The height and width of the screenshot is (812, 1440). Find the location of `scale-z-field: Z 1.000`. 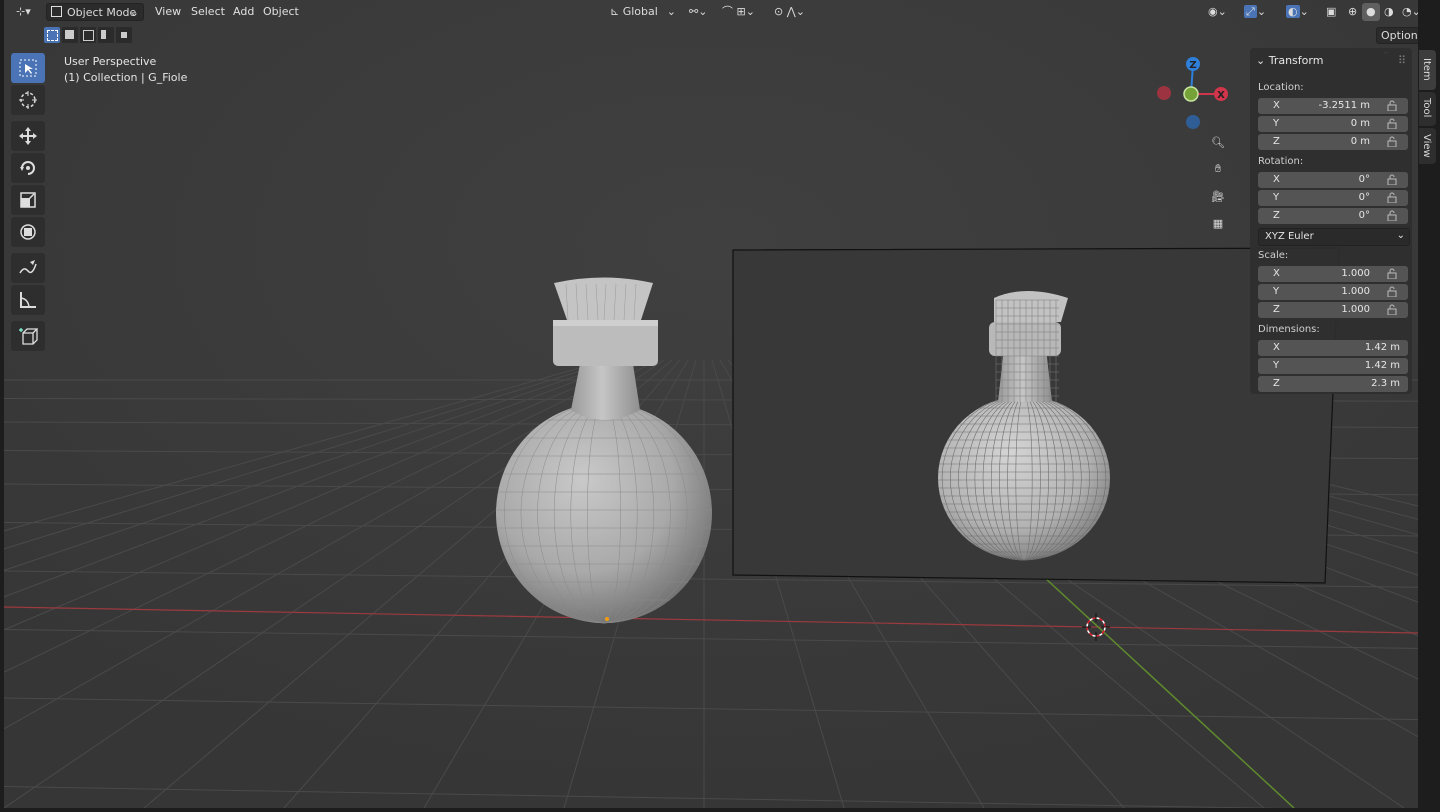

scale-z-field: Z 1.000 is located at coordinates (1333, 310).